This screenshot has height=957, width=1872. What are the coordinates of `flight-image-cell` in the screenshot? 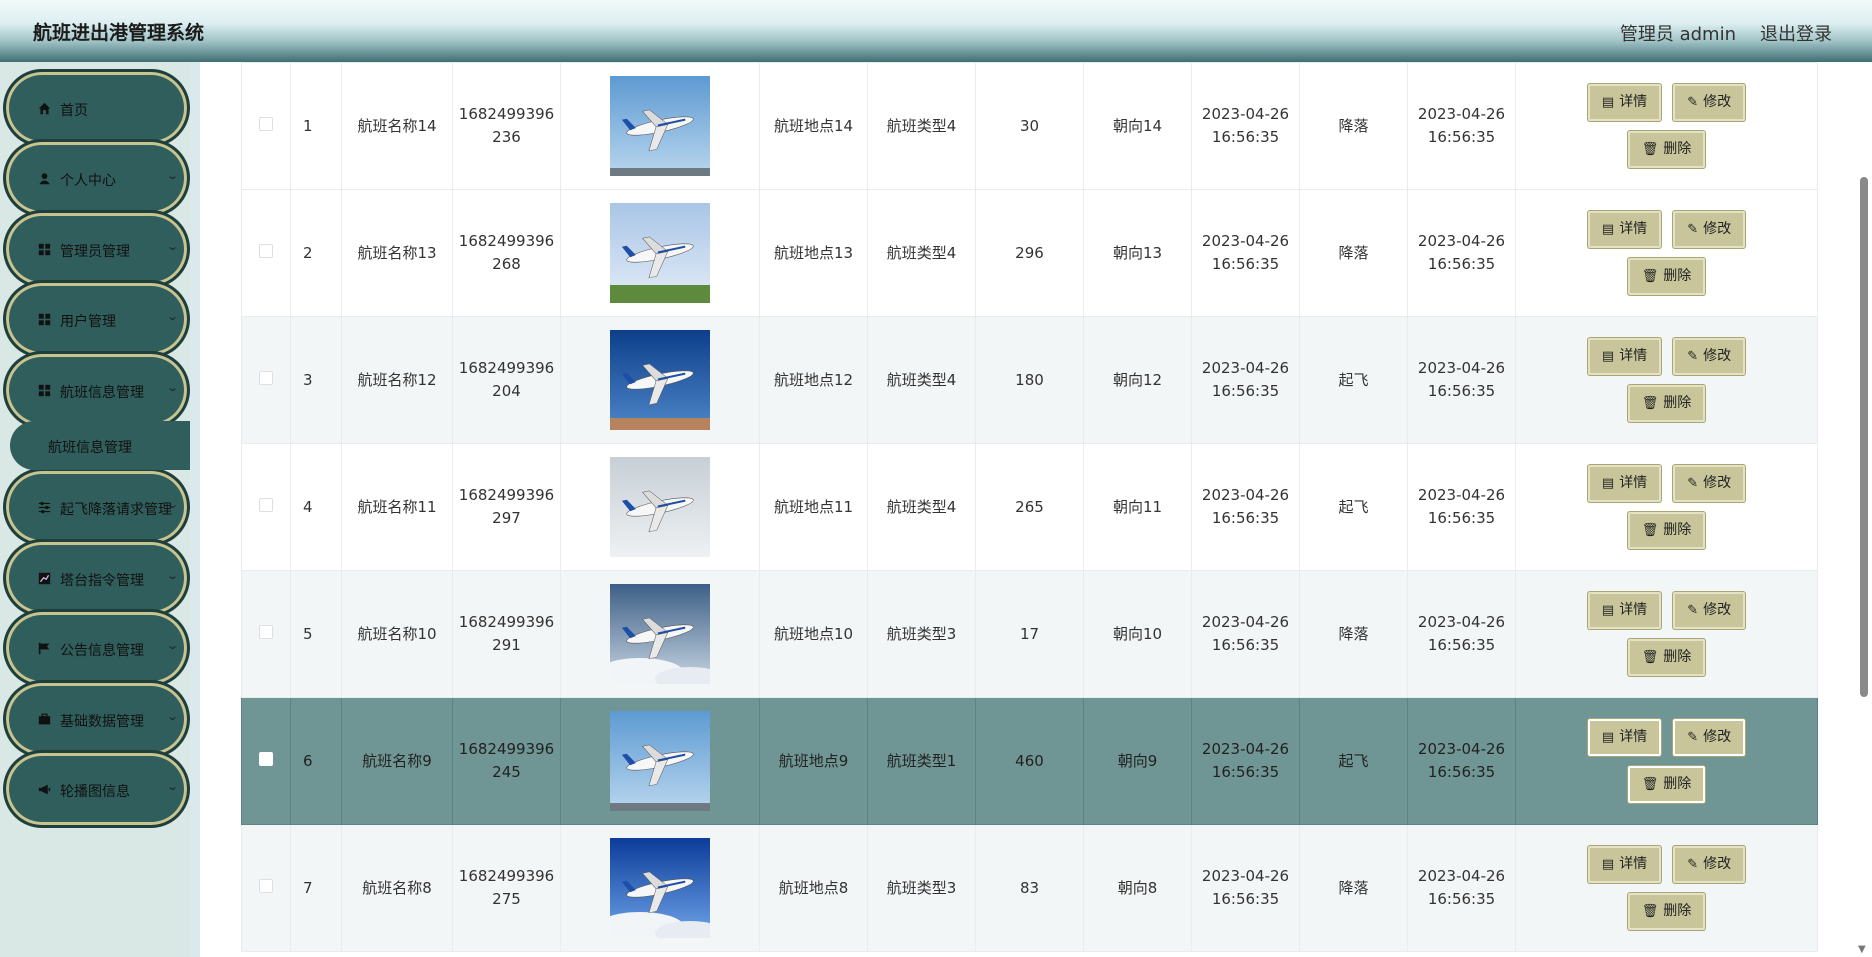 It's located at (660, 126).